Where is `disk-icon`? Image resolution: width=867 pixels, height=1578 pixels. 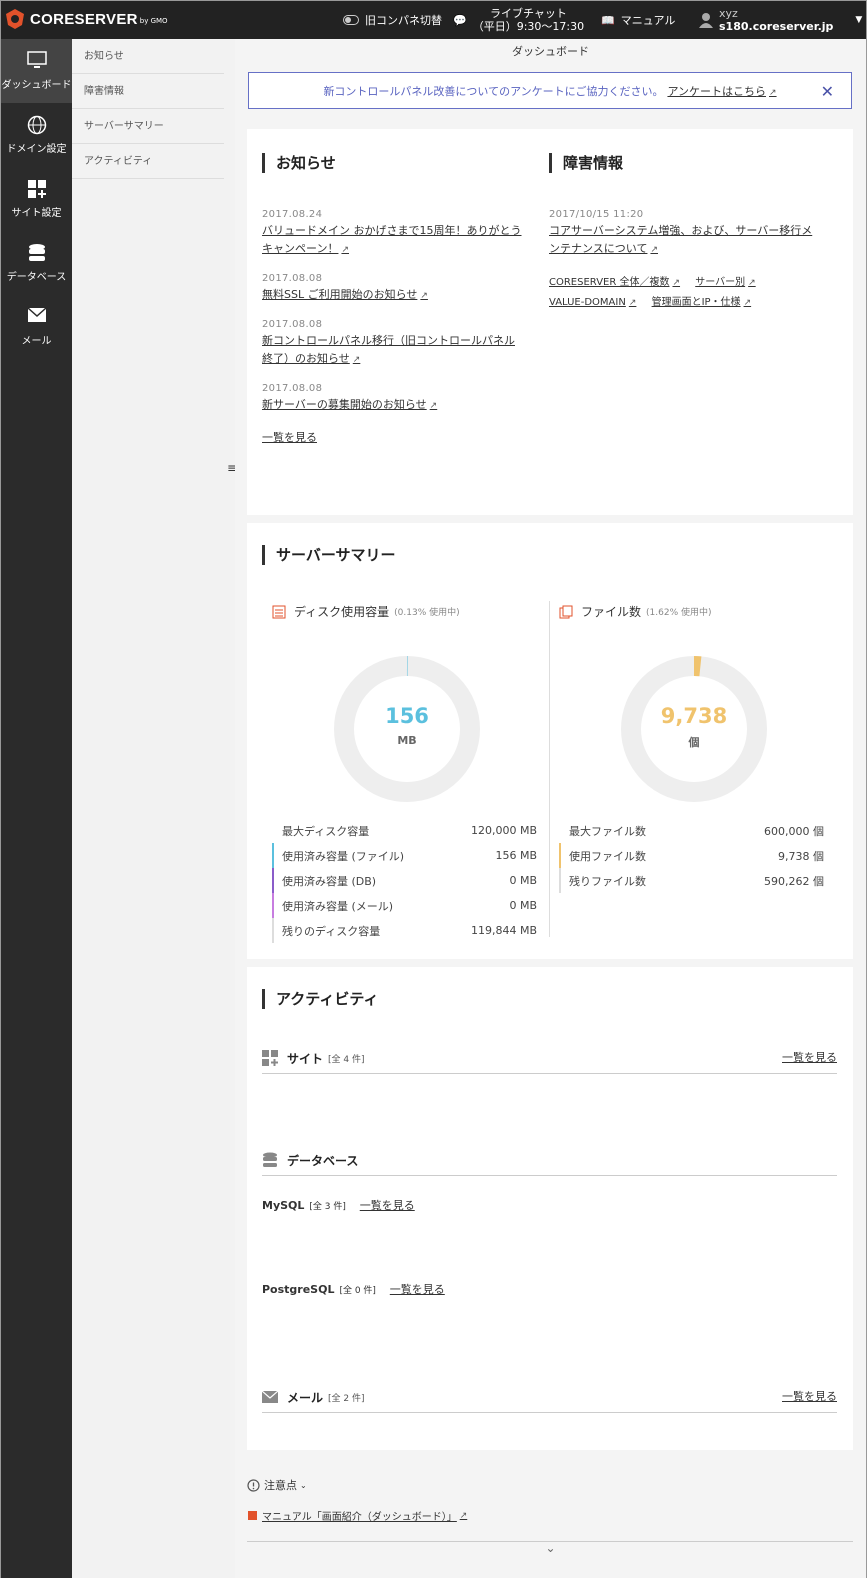 disk-icon is located at coordinates (279, 611).